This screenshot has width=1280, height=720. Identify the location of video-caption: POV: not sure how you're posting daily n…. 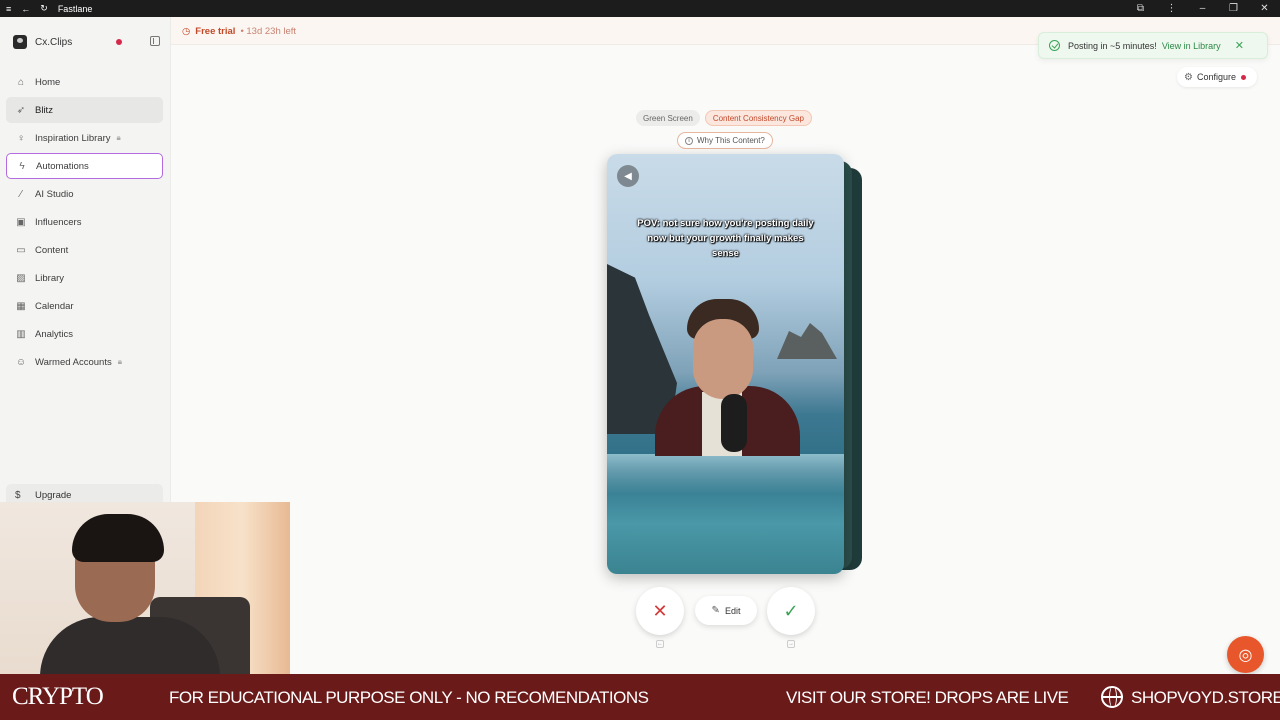
(725, 238).